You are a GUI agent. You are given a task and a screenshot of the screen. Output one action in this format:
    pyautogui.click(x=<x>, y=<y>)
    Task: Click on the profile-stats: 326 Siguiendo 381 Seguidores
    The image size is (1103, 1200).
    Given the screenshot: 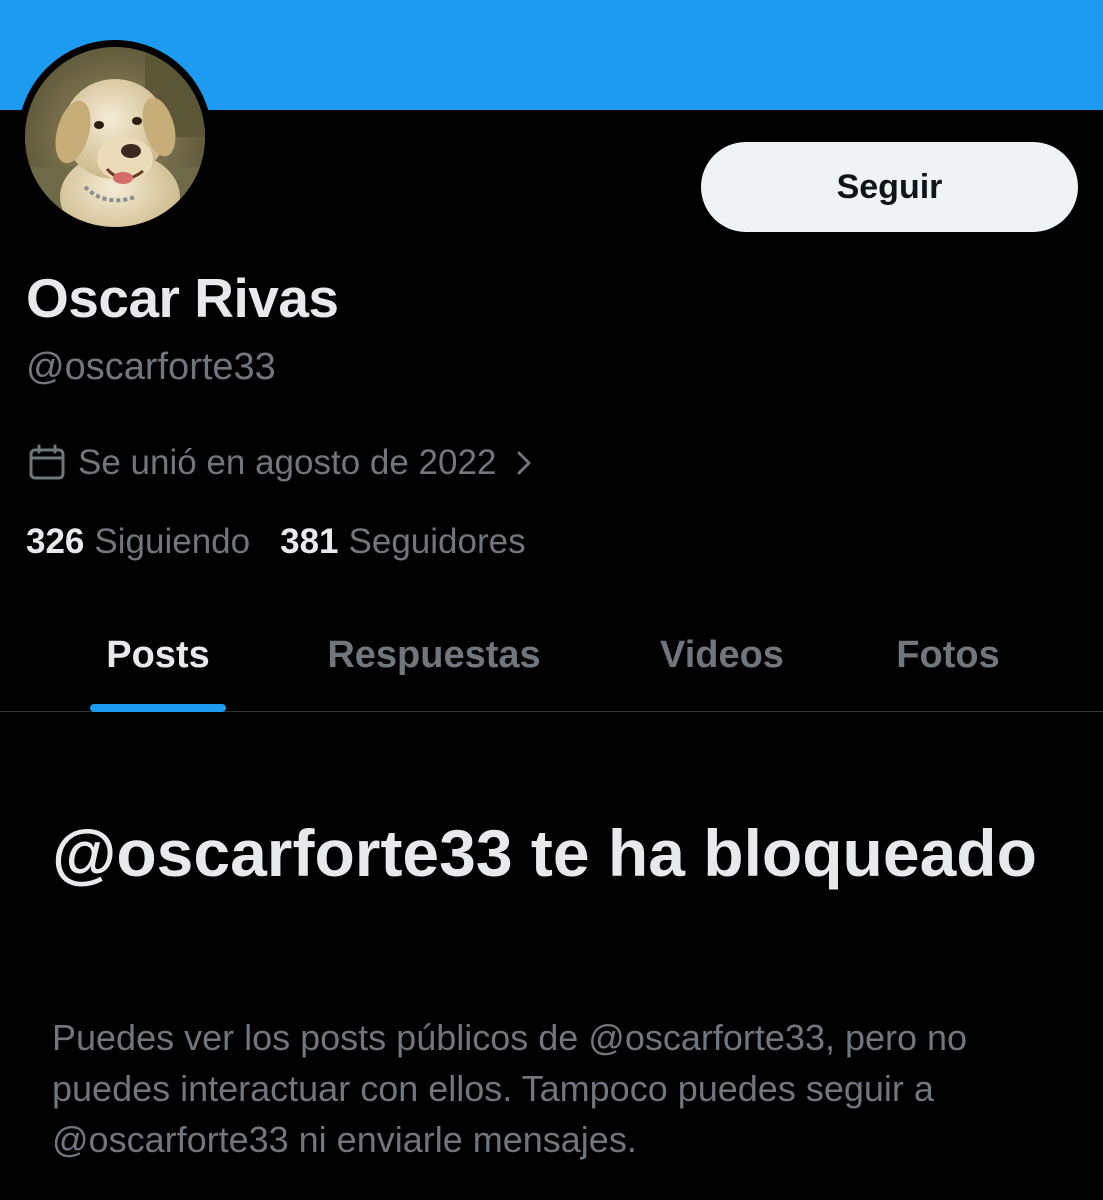 What is the action you would take?
    pyautogui.click(x=291, y=542)
    